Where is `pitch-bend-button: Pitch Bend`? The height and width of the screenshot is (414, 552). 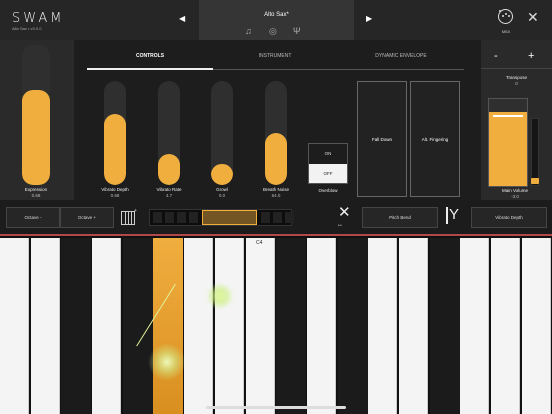
pitch-bend-button: Pitch Bend is located at coordinates (400, 217).